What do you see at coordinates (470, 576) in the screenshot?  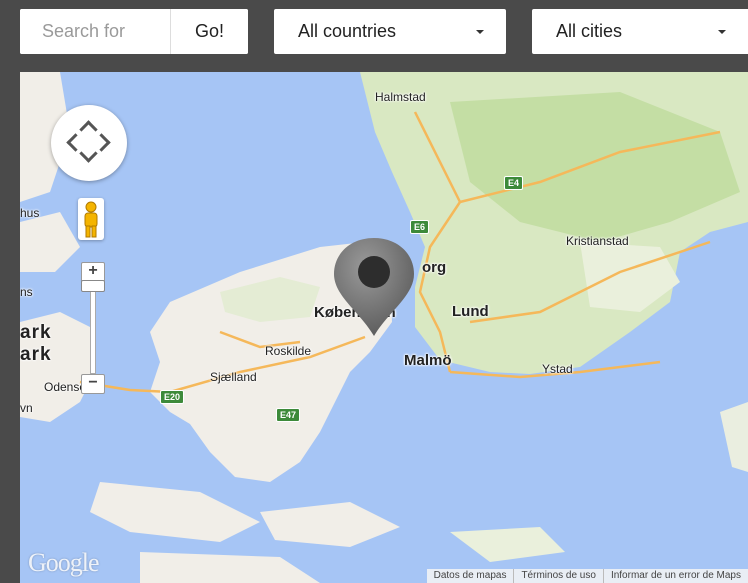 I see `map-data-link: Datos de mapas` at bounding box center [470, 576].